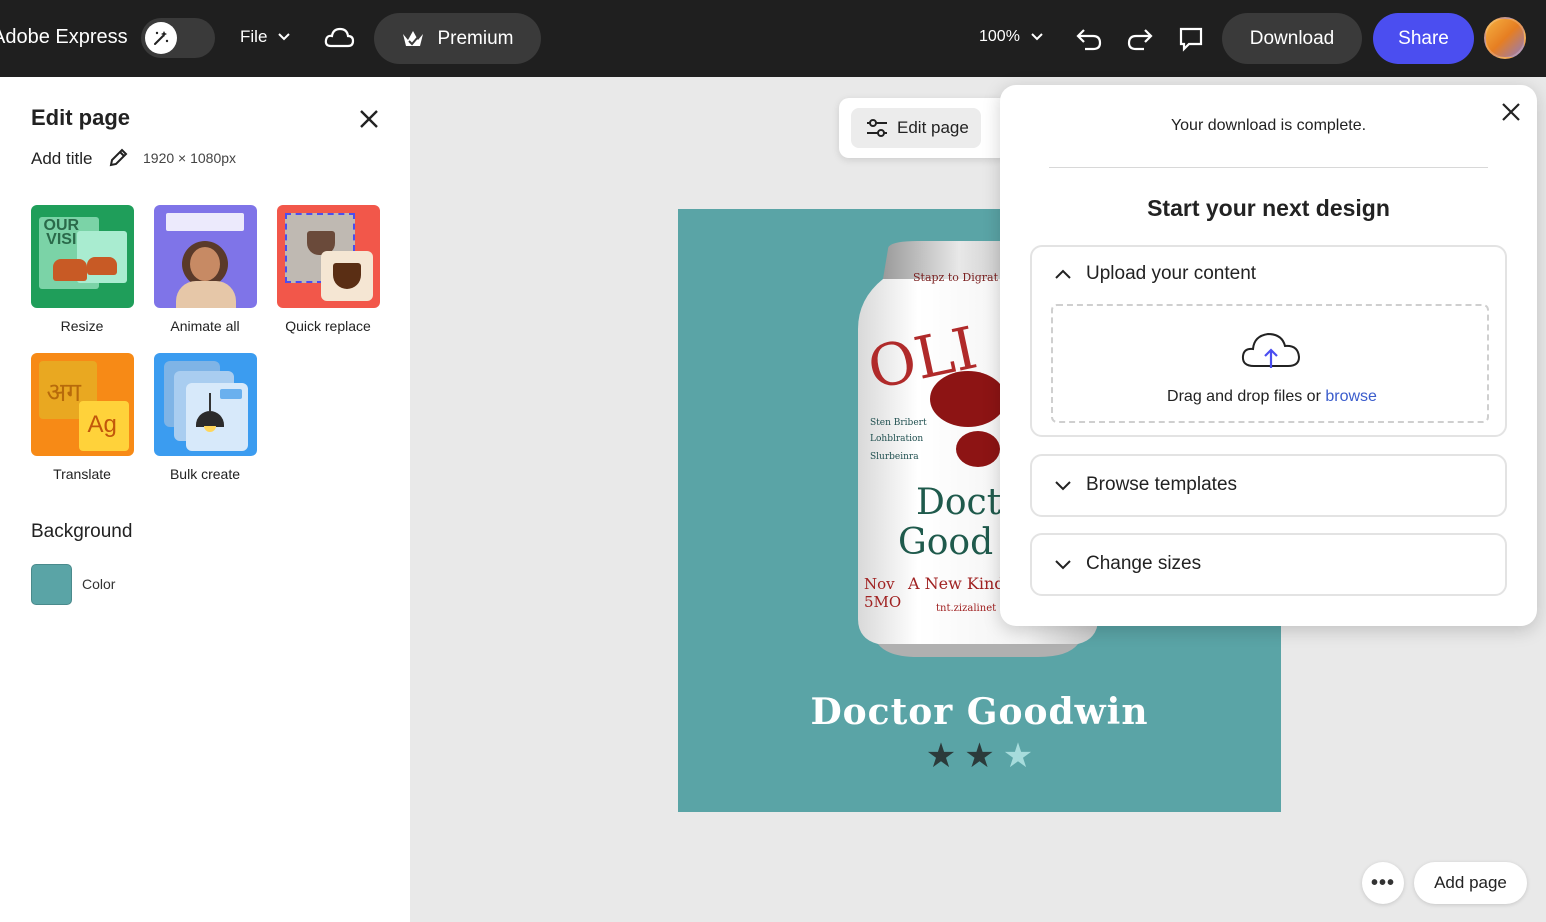 Image resolution: width=1546 pixels, height=922 pixels. What do you see at coordinates (178, 38) in the screenshot?
I see `magic-toggle` at bounding box center [178, 38].